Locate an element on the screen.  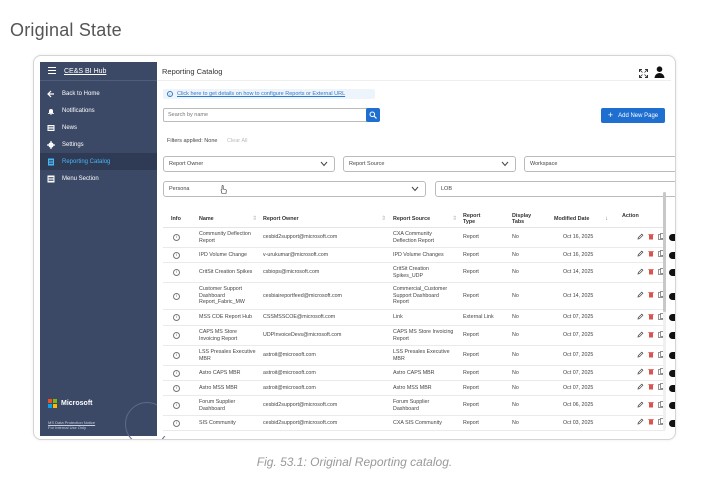
persona-dropdown: Persona is located at coordinates (294, 189).